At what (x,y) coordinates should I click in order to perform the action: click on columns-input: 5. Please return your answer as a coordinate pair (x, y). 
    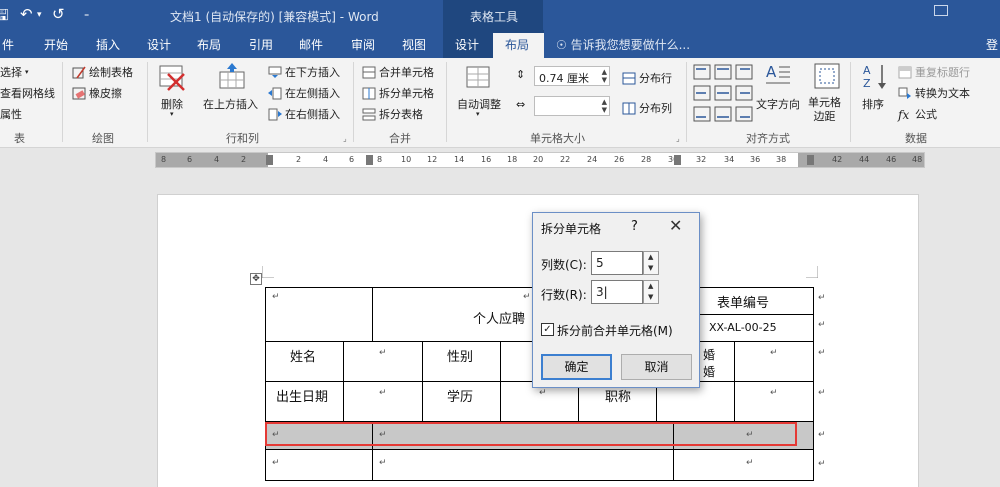
    Looking at the image, I should click on (617, 263).